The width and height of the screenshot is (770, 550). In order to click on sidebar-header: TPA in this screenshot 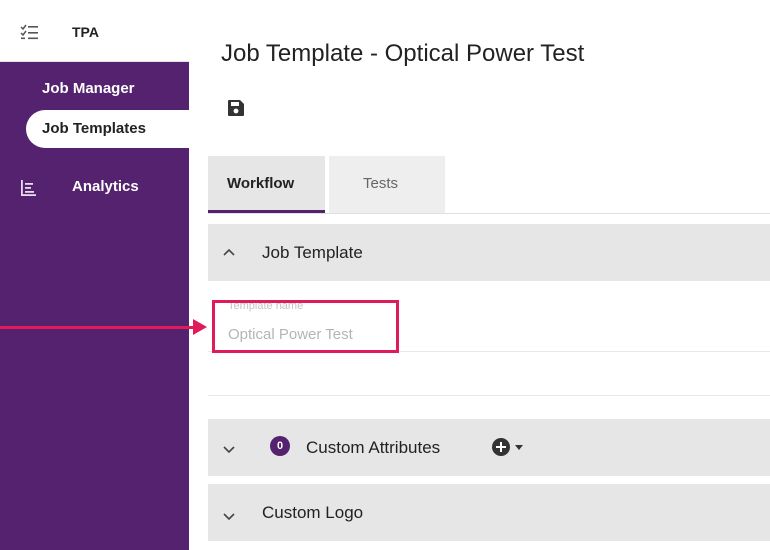, I will do `click(94, 31)`.